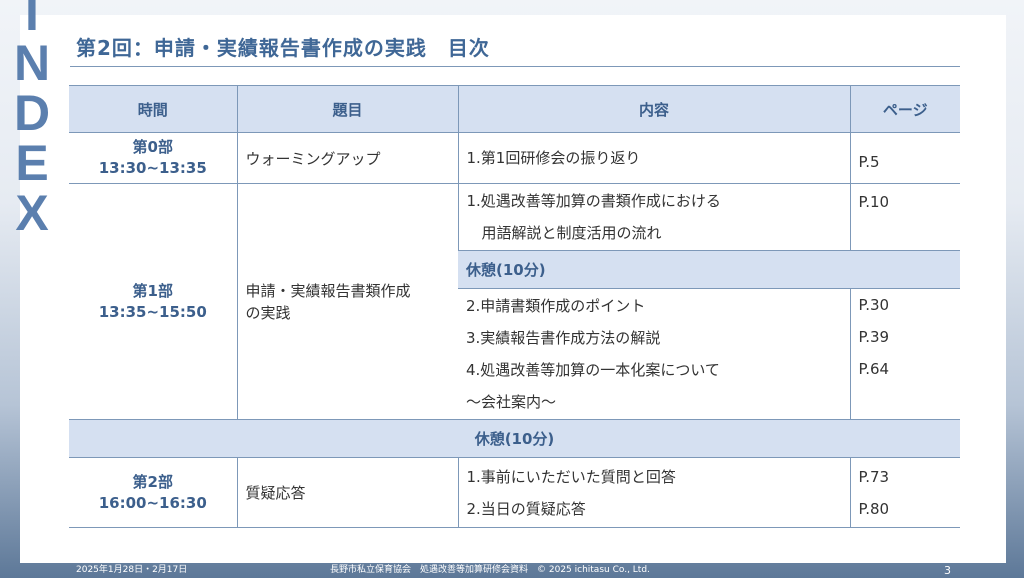  I want to click on table-header-row: 時間 題目 内容 ページ, so click(514, 109).